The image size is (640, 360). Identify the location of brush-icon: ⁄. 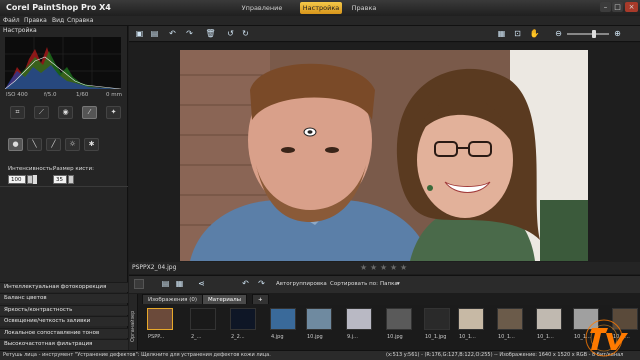
(89, 112).